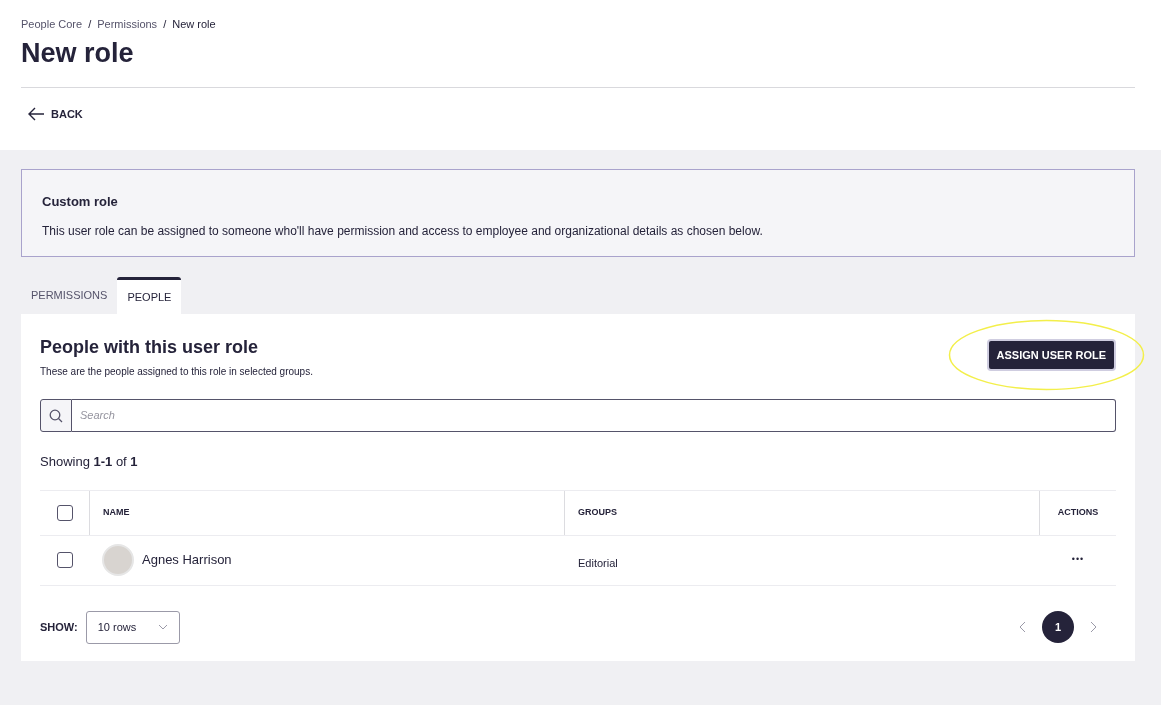 Image resolution: width=1161 pixels, height=705 pixels. I want to click on search-icon, so click(56, 415).